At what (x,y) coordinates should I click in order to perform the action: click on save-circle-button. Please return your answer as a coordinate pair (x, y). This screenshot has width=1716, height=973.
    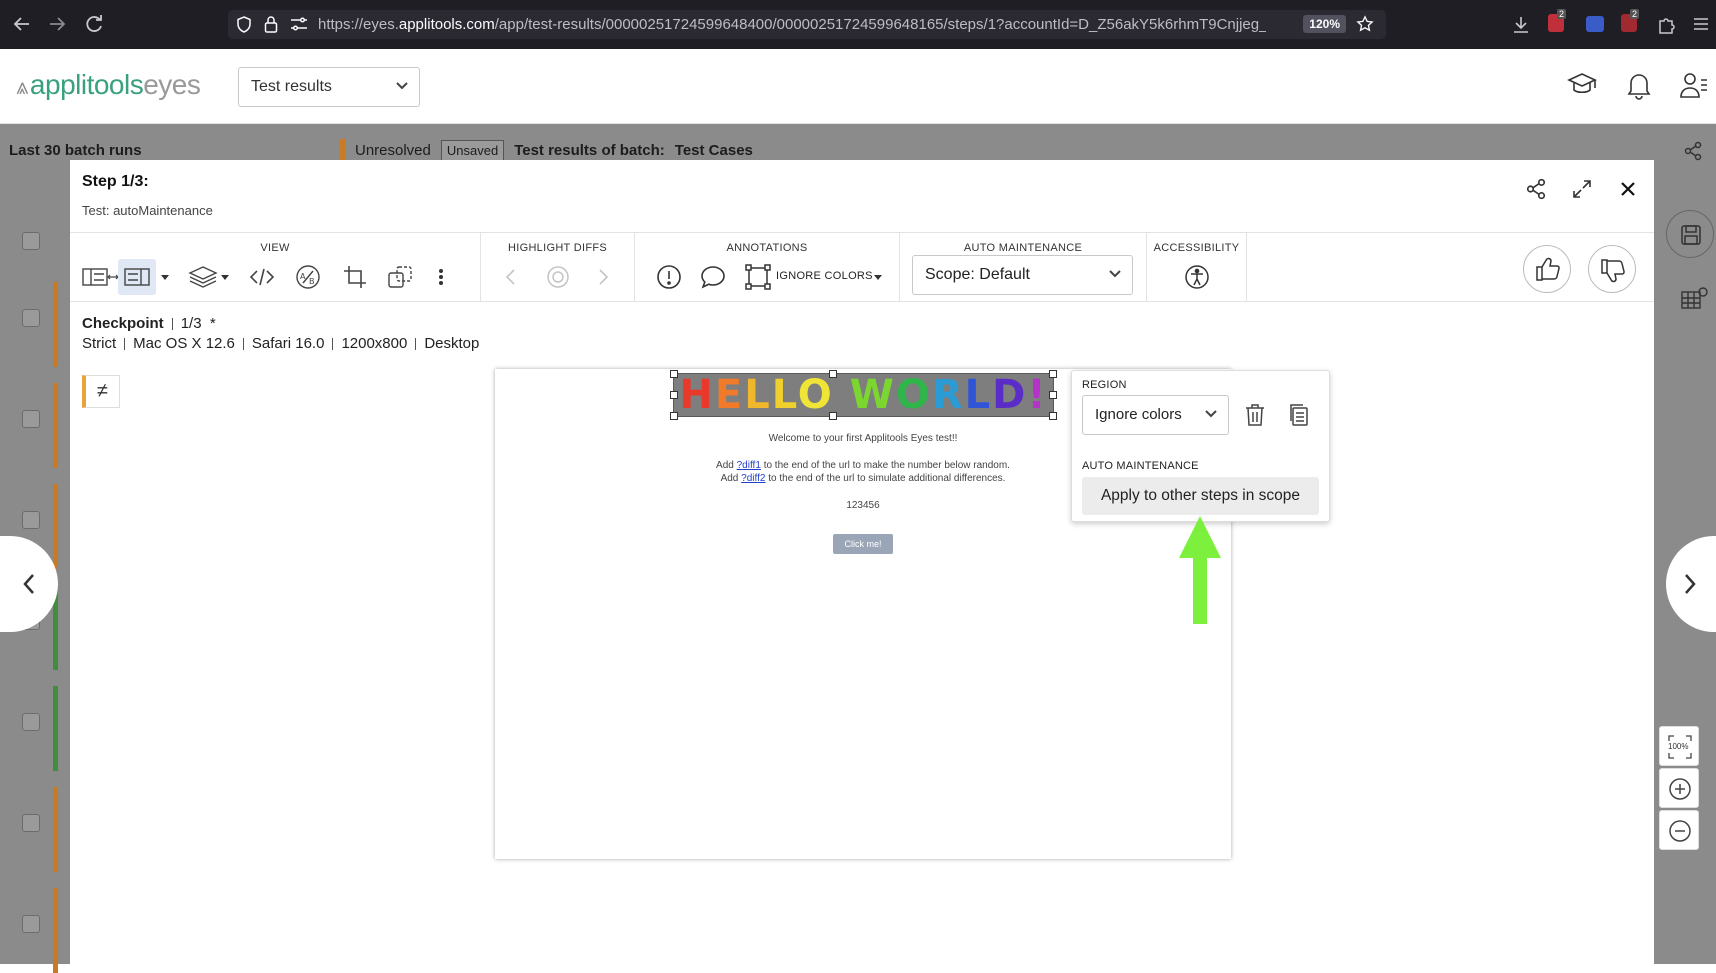
    Looking at the image, I should click on (1690, 234).